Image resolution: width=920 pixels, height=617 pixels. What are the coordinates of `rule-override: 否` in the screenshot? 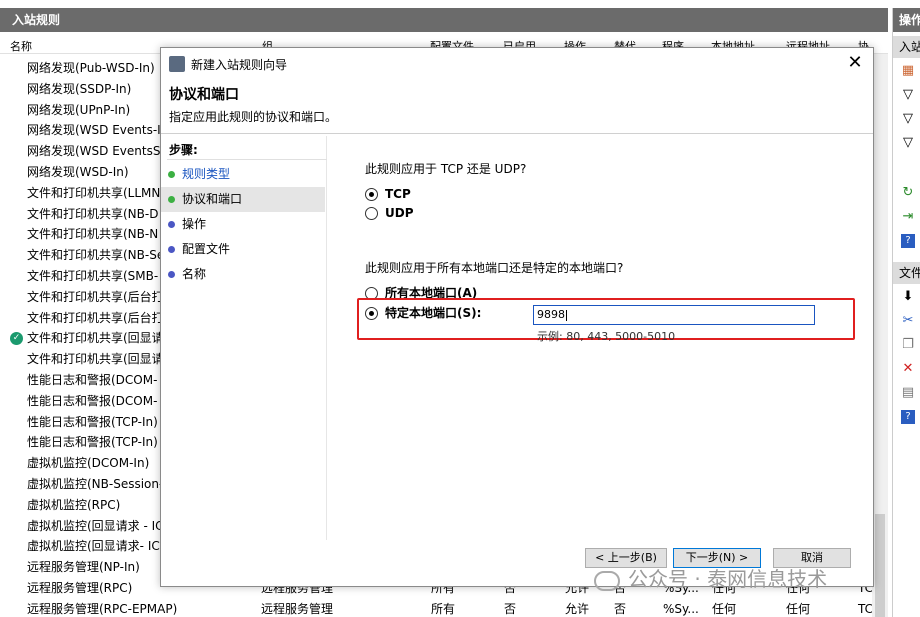 It's located at (620, 608).